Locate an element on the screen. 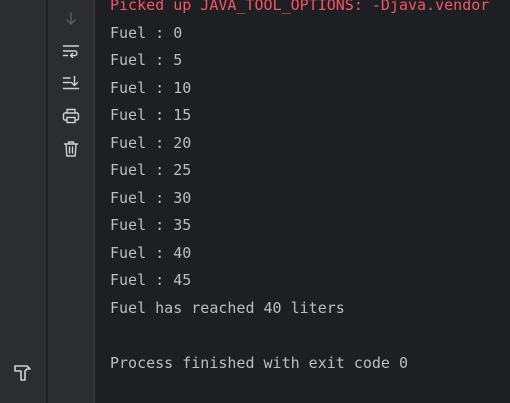 This screenshot has height=403, width=510. console-line: Fuel : 0 is located at coordinates (146, 33).